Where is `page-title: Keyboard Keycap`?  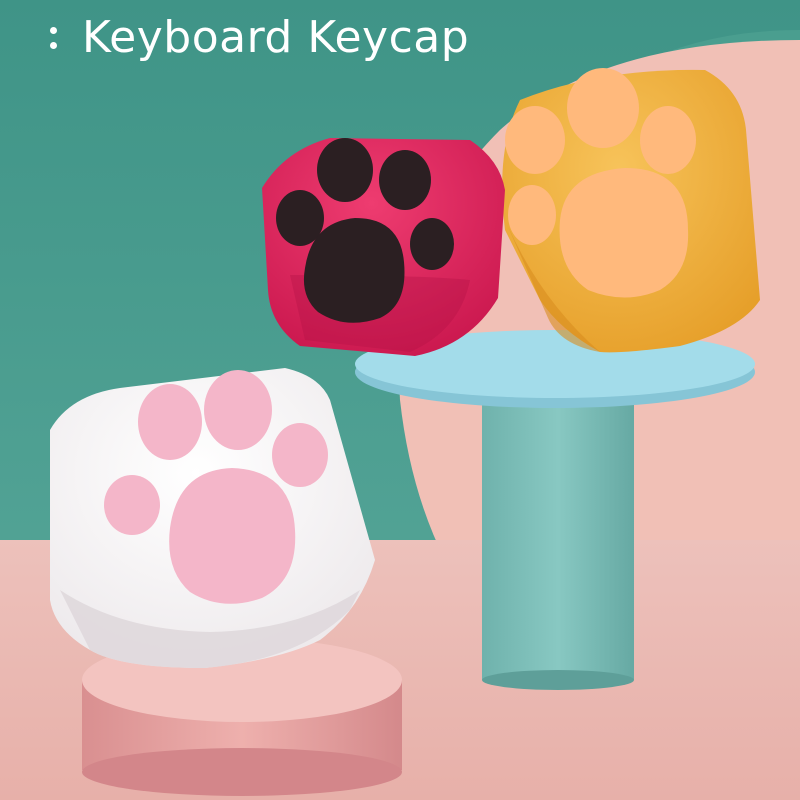
page-title: Keyboard Keycap is located at coordinates (276, 37).